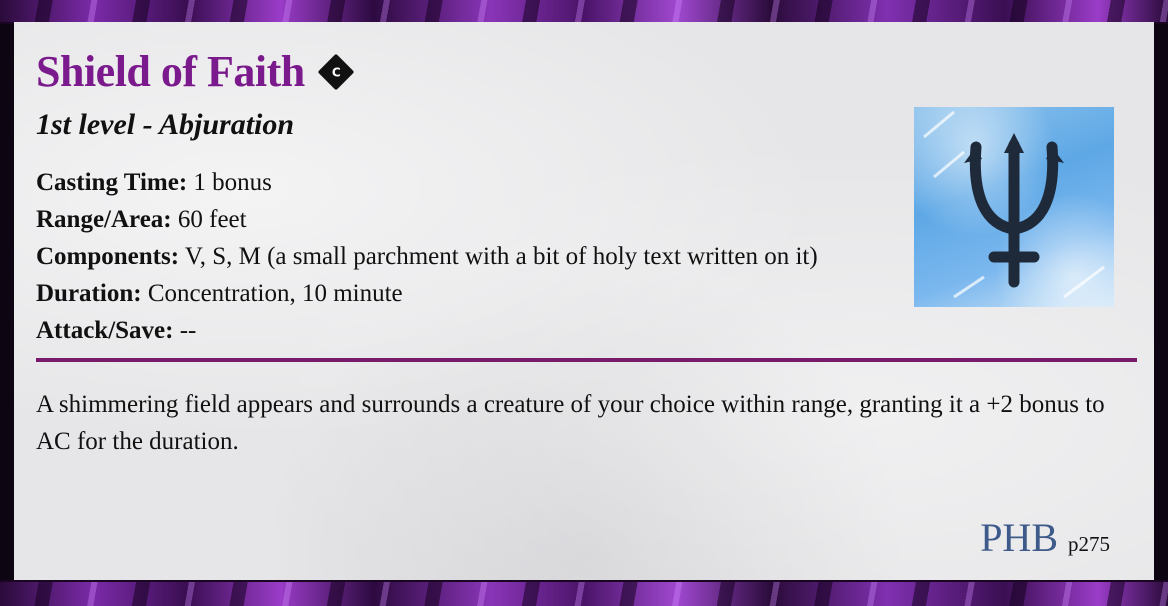 The height and width of the screenshot is (606, 1168). I want to click on card-border-bottom, so click(584, 593).